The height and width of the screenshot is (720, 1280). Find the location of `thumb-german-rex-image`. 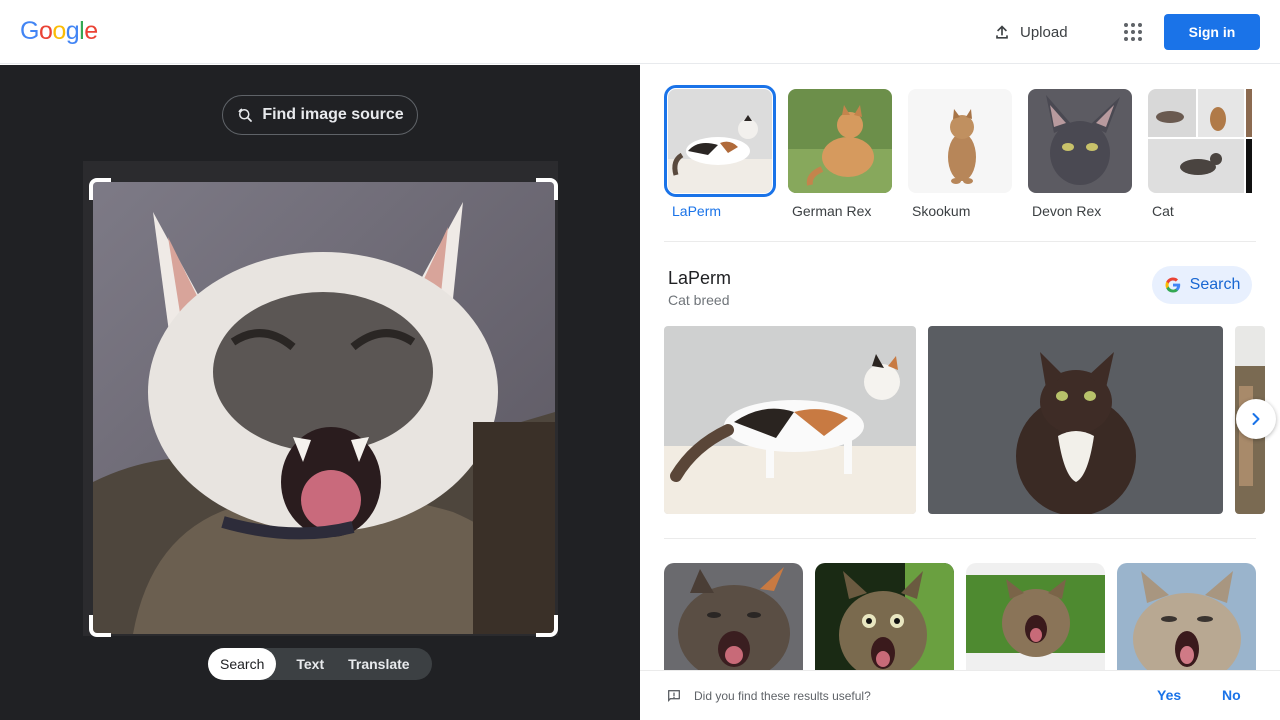

thumb-german-rex-image is located at coordinates (840, 141).